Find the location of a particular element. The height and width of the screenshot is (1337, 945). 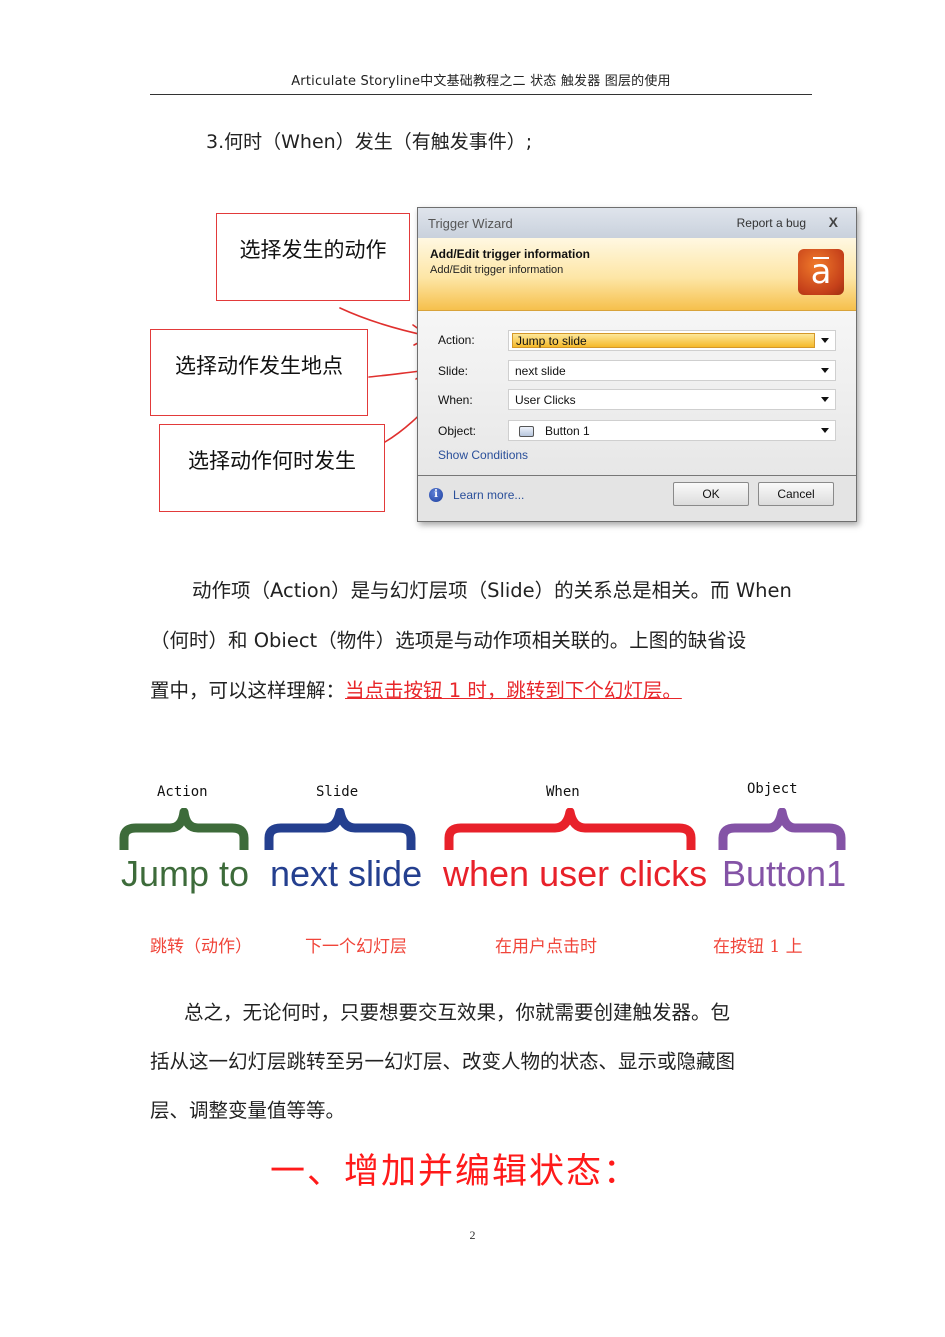

paragraph-line: （何时）和 Obiect（物件）选项是与动作项相关联的。上图的缺省设 is located at coordinates (448, 640).